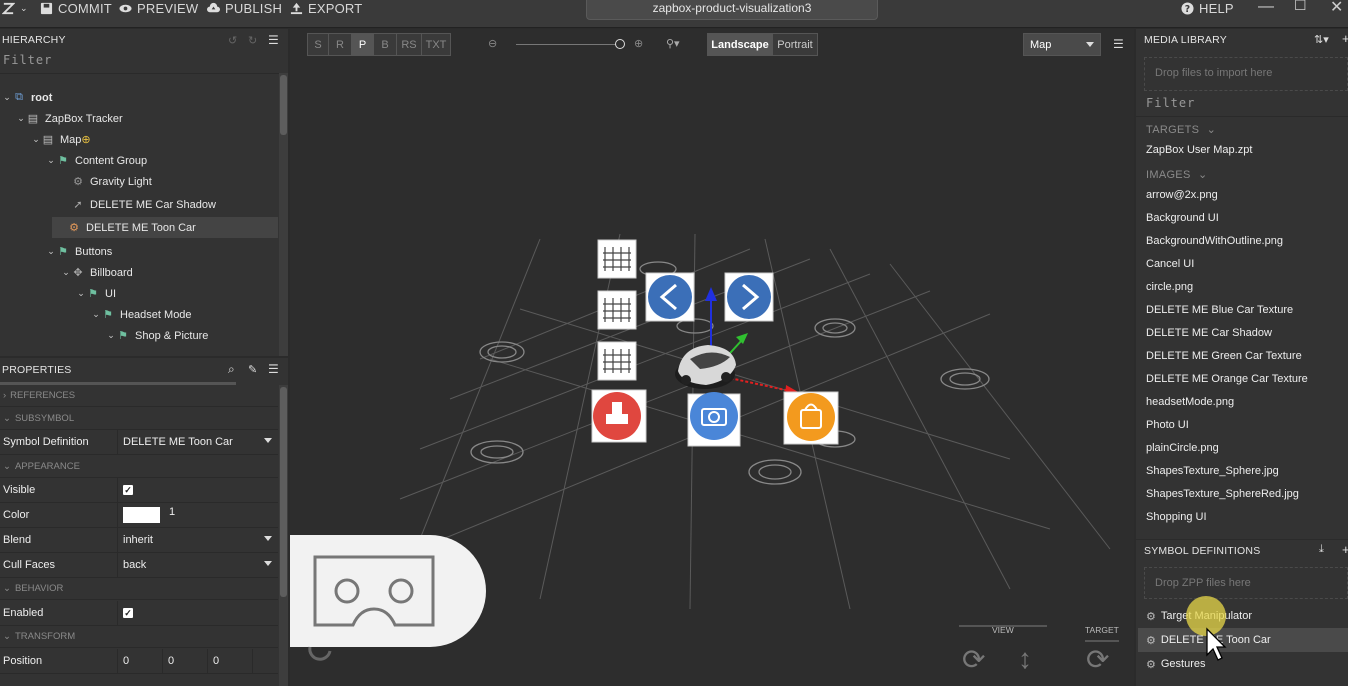 The height and width of the screenshot is (686, 1348). Describe the element at coordinates (197, 565) in the screenshot. I see `cull-faces-select: back` at that location.